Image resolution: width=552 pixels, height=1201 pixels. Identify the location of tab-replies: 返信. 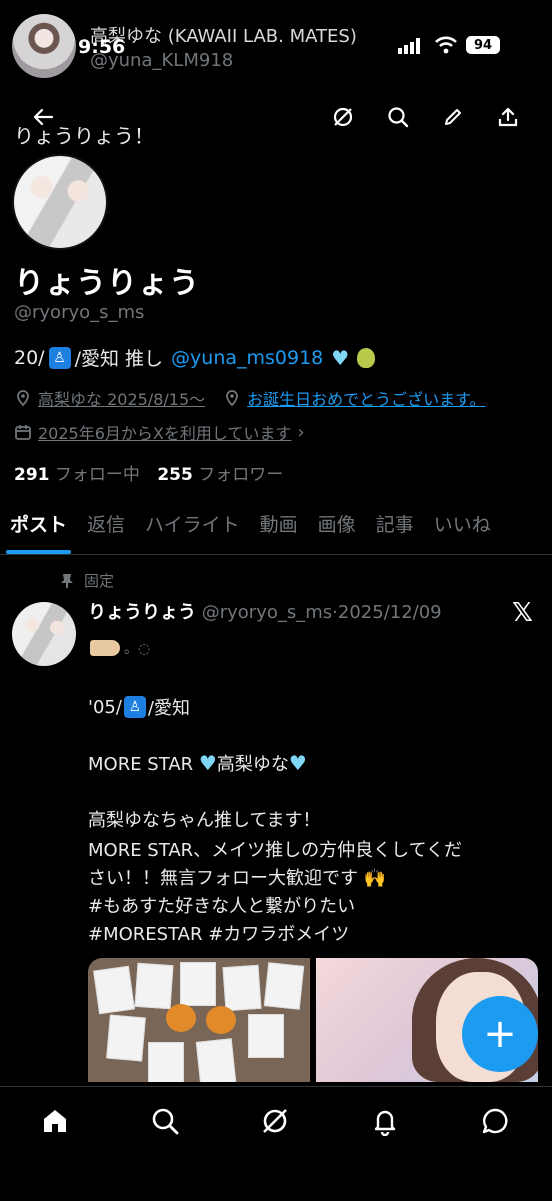
(106, 526).